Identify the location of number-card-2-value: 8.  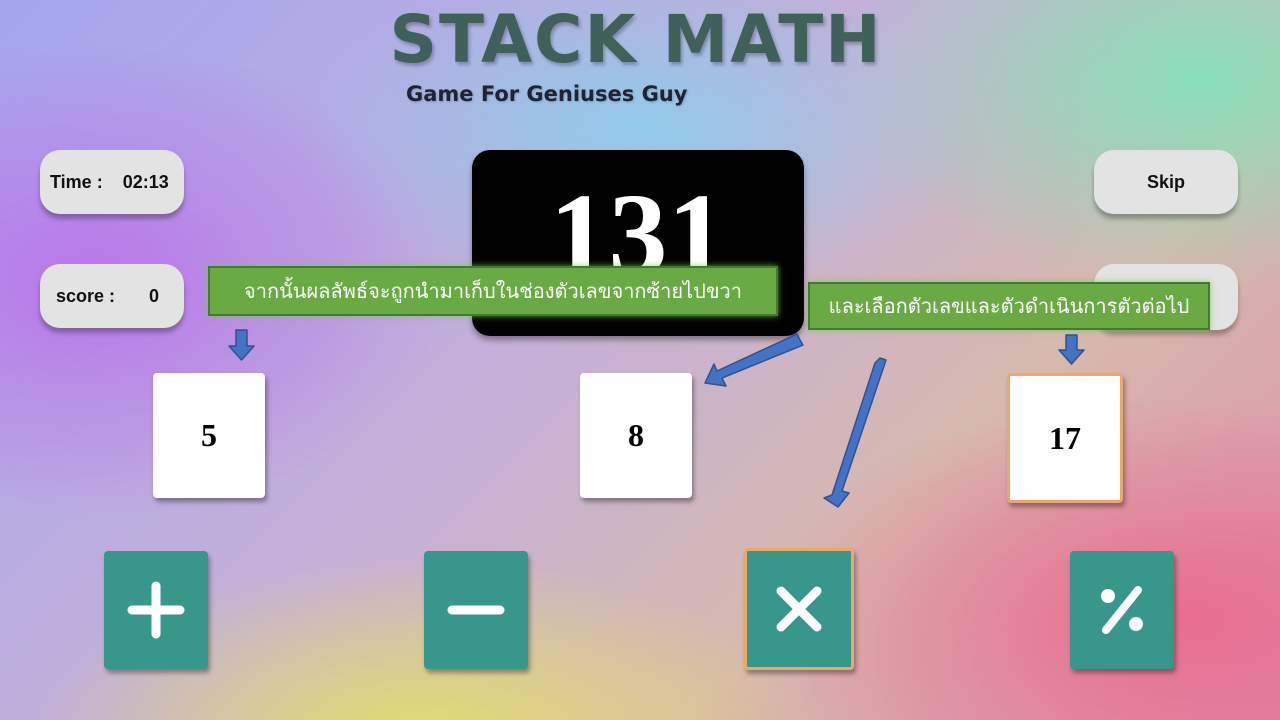
(636, 435).